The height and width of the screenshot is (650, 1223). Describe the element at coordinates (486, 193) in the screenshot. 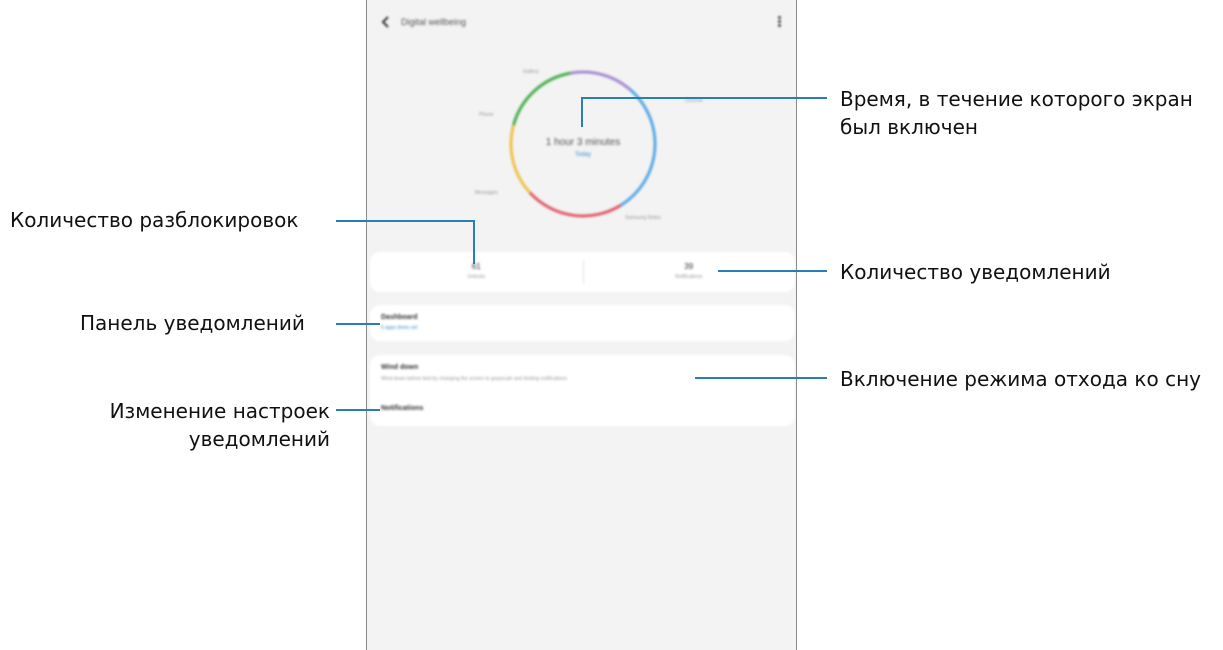

I see `app-label-4: Messages` at that location.